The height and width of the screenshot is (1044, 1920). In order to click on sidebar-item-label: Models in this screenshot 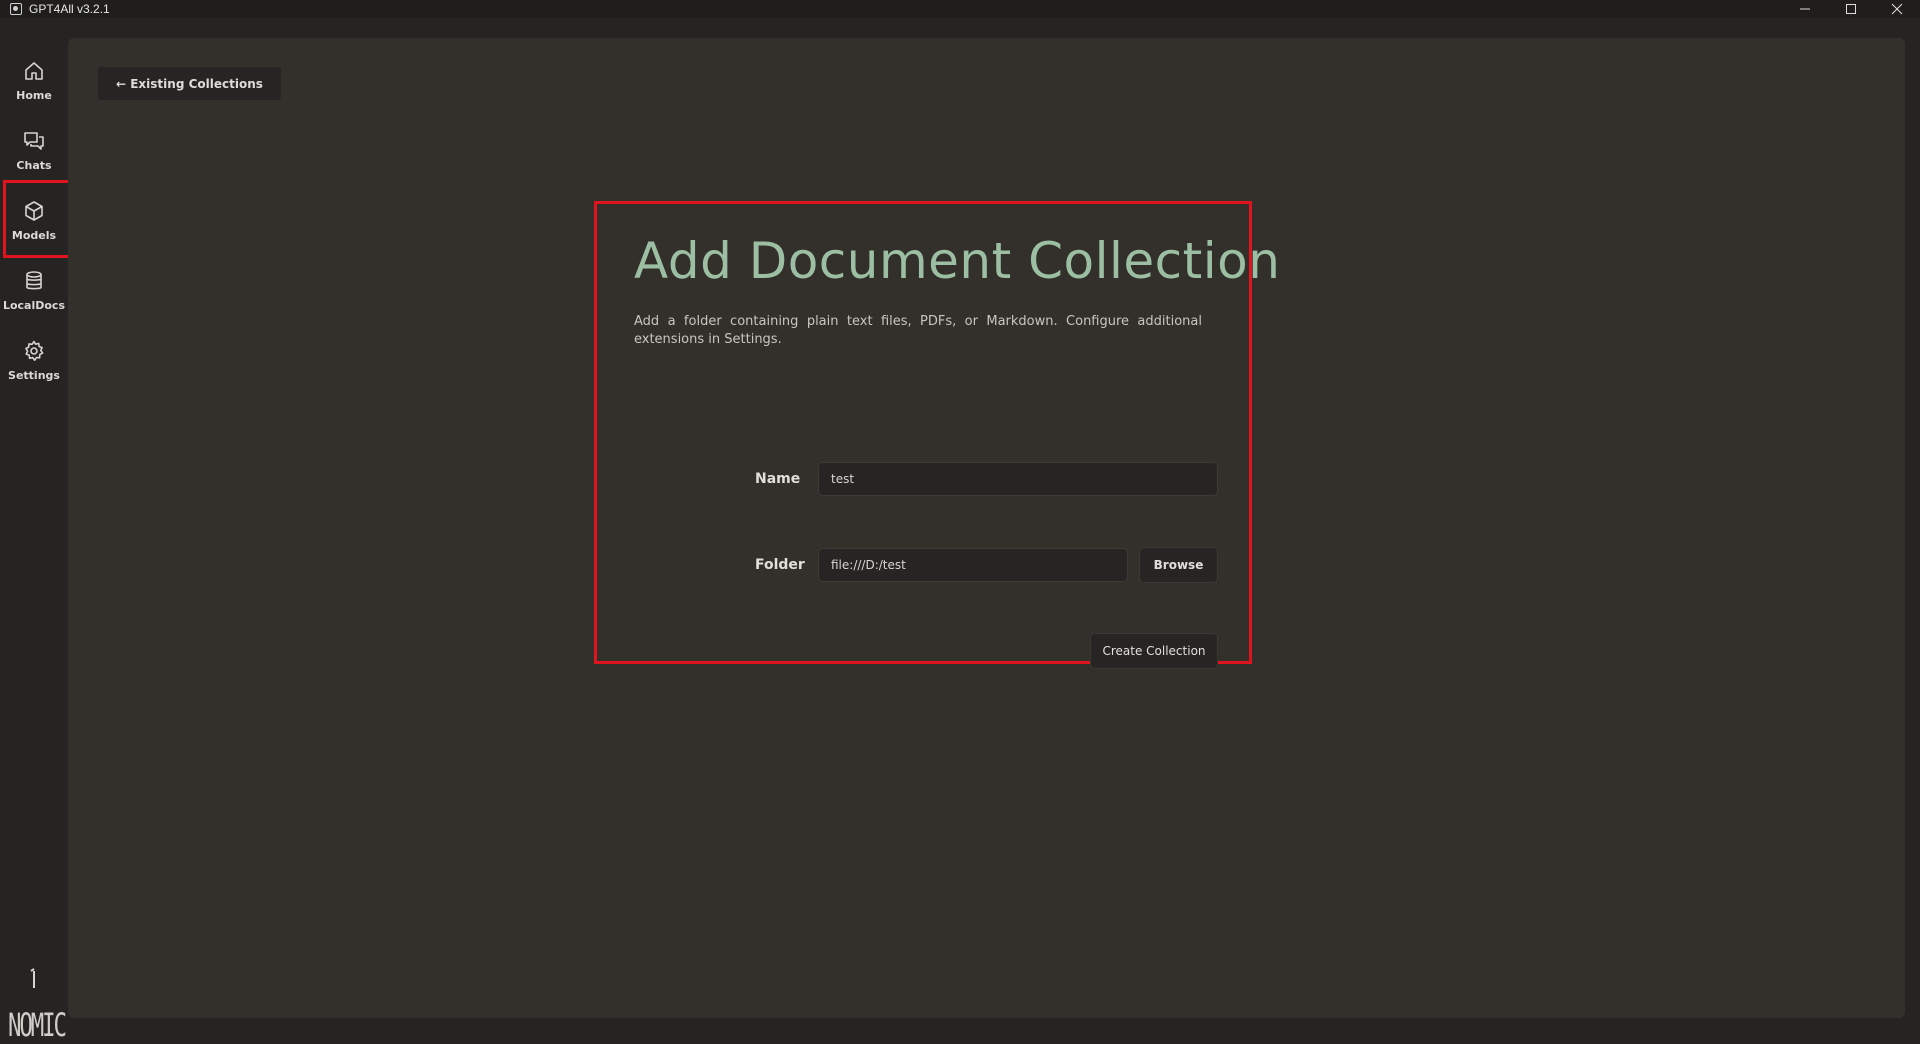, I will do `click(34, 235)`.